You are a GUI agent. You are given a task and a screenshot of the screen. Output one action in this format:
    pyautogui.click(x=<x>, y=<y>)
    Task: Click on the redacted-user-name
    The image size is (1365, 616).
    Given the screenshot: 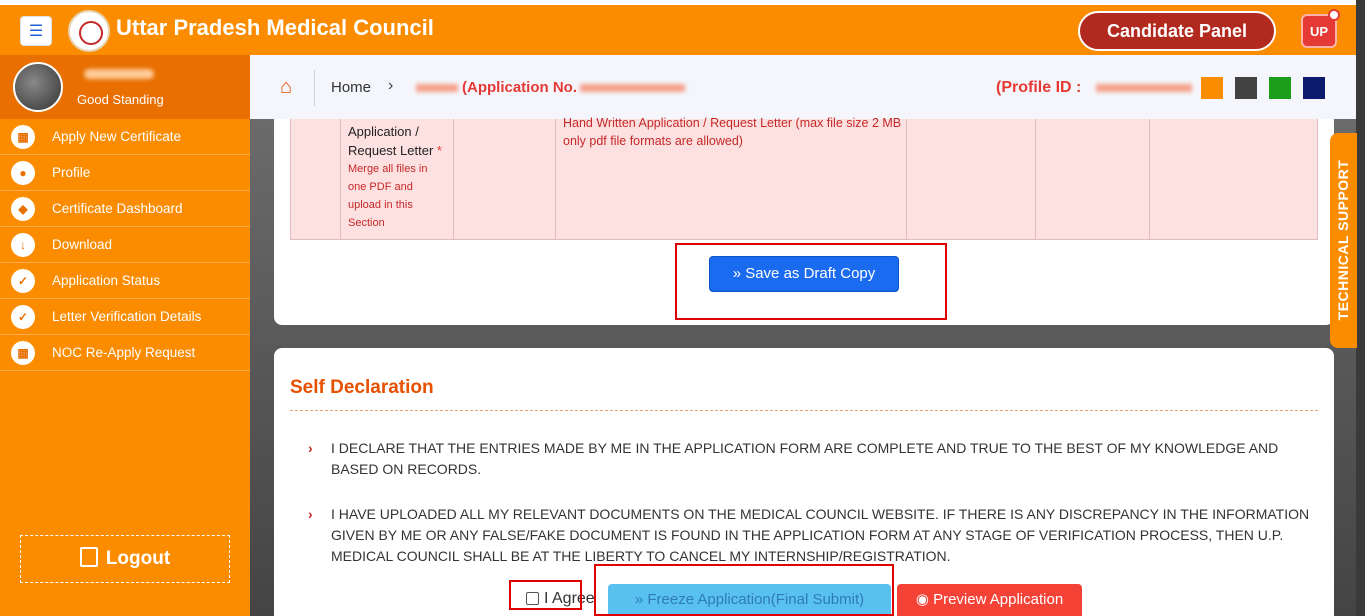 What is the action you would take?
    pyautogui.click(x=119, y=74)
    